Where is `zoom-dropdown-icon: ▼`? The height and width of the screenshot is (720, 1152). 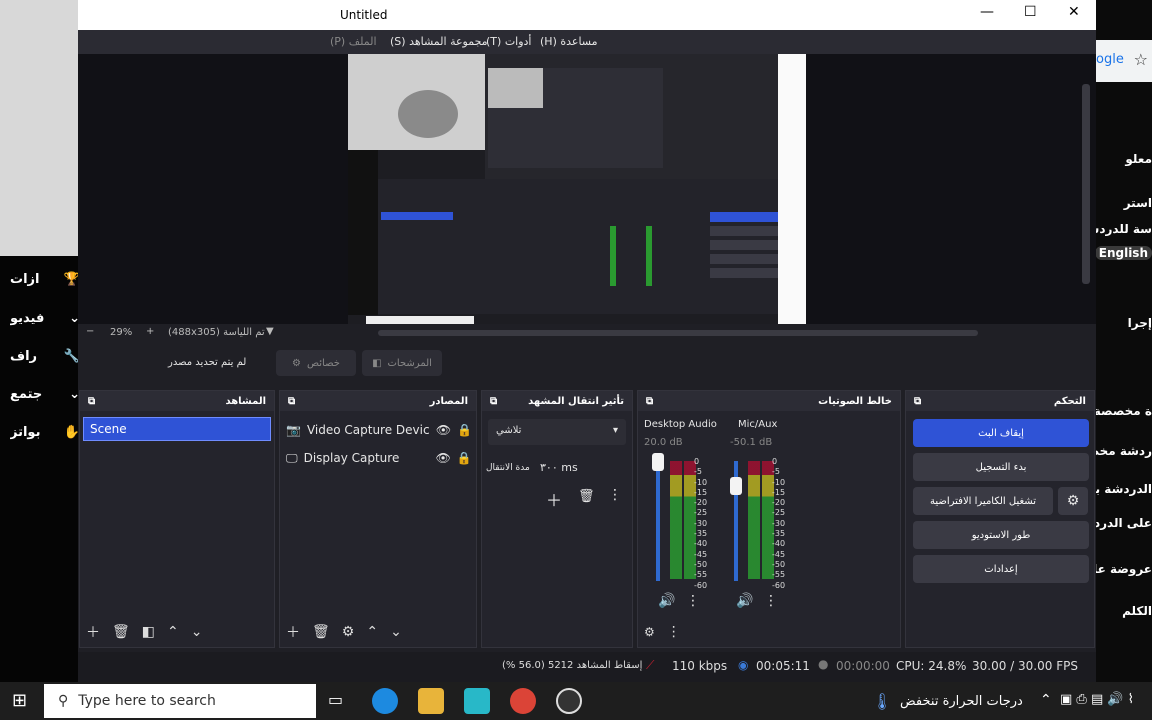
zoom-dropdown-icon: ▼ is located at coordinates (270, 331).